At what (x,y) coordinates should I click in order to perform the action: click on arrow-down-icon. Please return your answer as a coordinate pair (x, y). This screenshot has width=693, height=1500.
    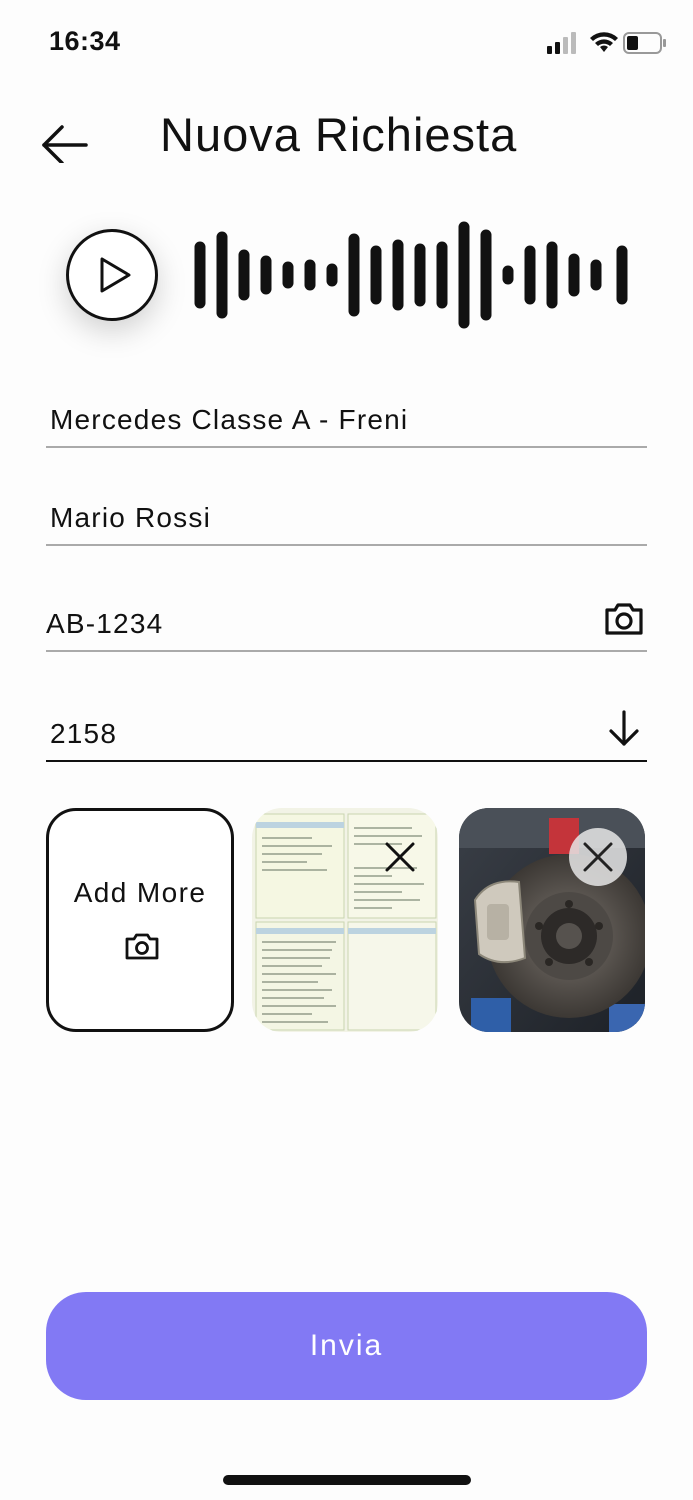
    Looking at the image, I should click on (624, 728).